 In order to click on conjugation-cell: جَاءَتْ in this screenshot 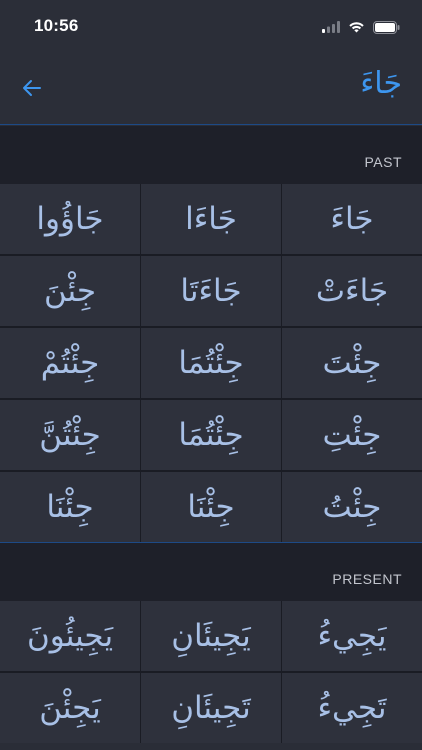, I will do `click(352, 291)`.